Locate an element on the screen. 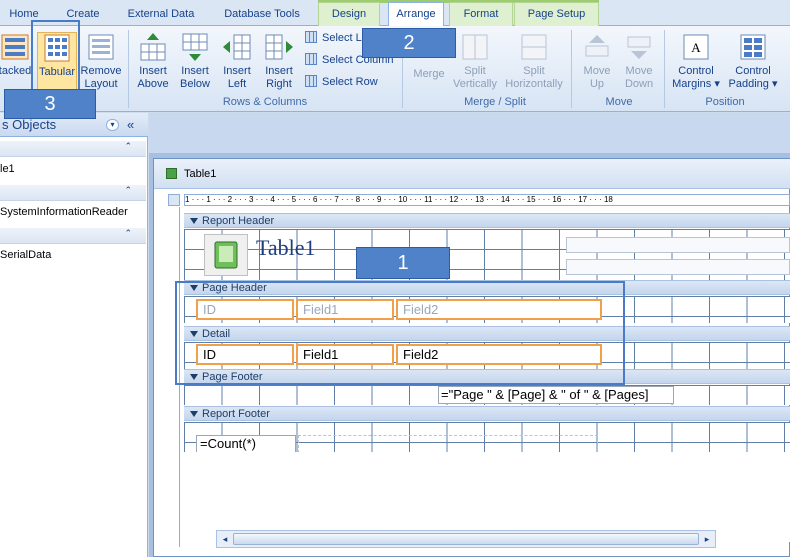 This screenshot has width=790, height=557. nav-item-table1: le1 is located at coordinates (7, 169).